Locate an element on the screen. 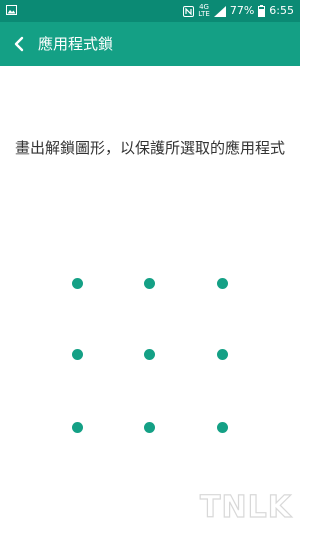 The height and width of the screenshot is (533, 320). instruction-line: 畫出解鎖圖形，以保護所選取的應用程式 is located at coordinates (149, 148).